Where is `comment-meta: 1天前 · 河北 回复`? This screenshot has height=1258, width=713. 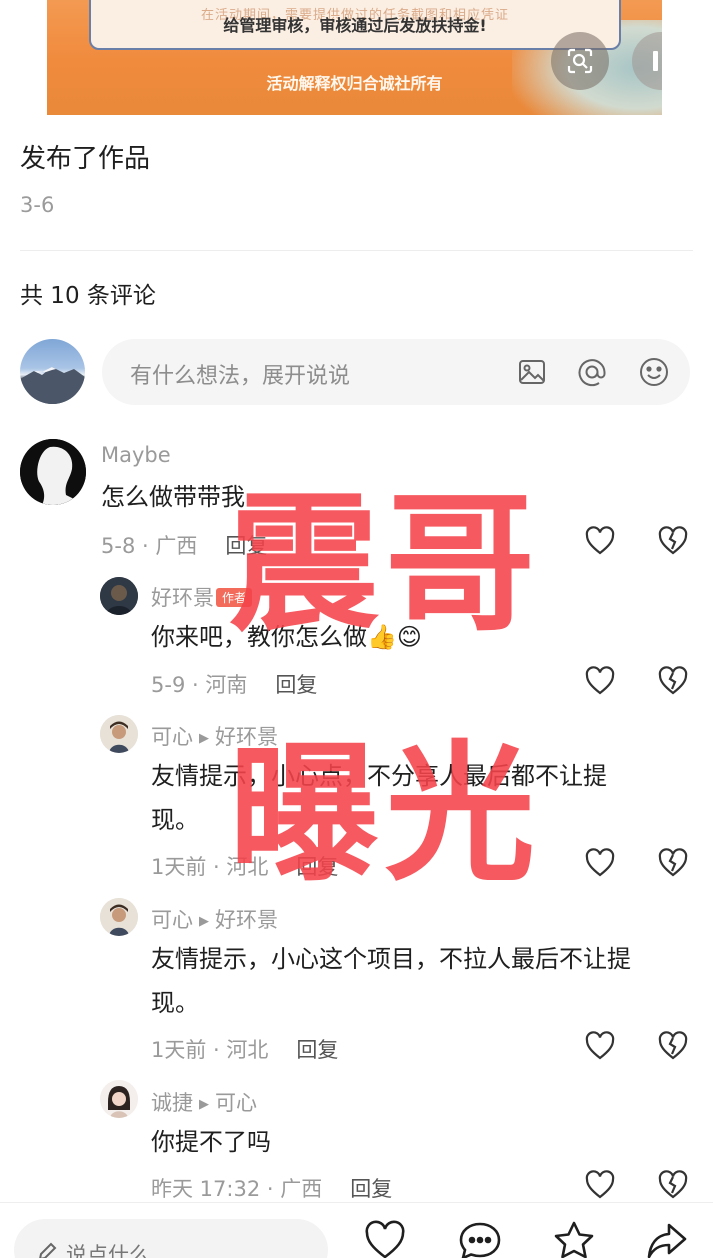
comment-meta: 1天前 · 河北 回复 is located at coordinates (244, 1049).